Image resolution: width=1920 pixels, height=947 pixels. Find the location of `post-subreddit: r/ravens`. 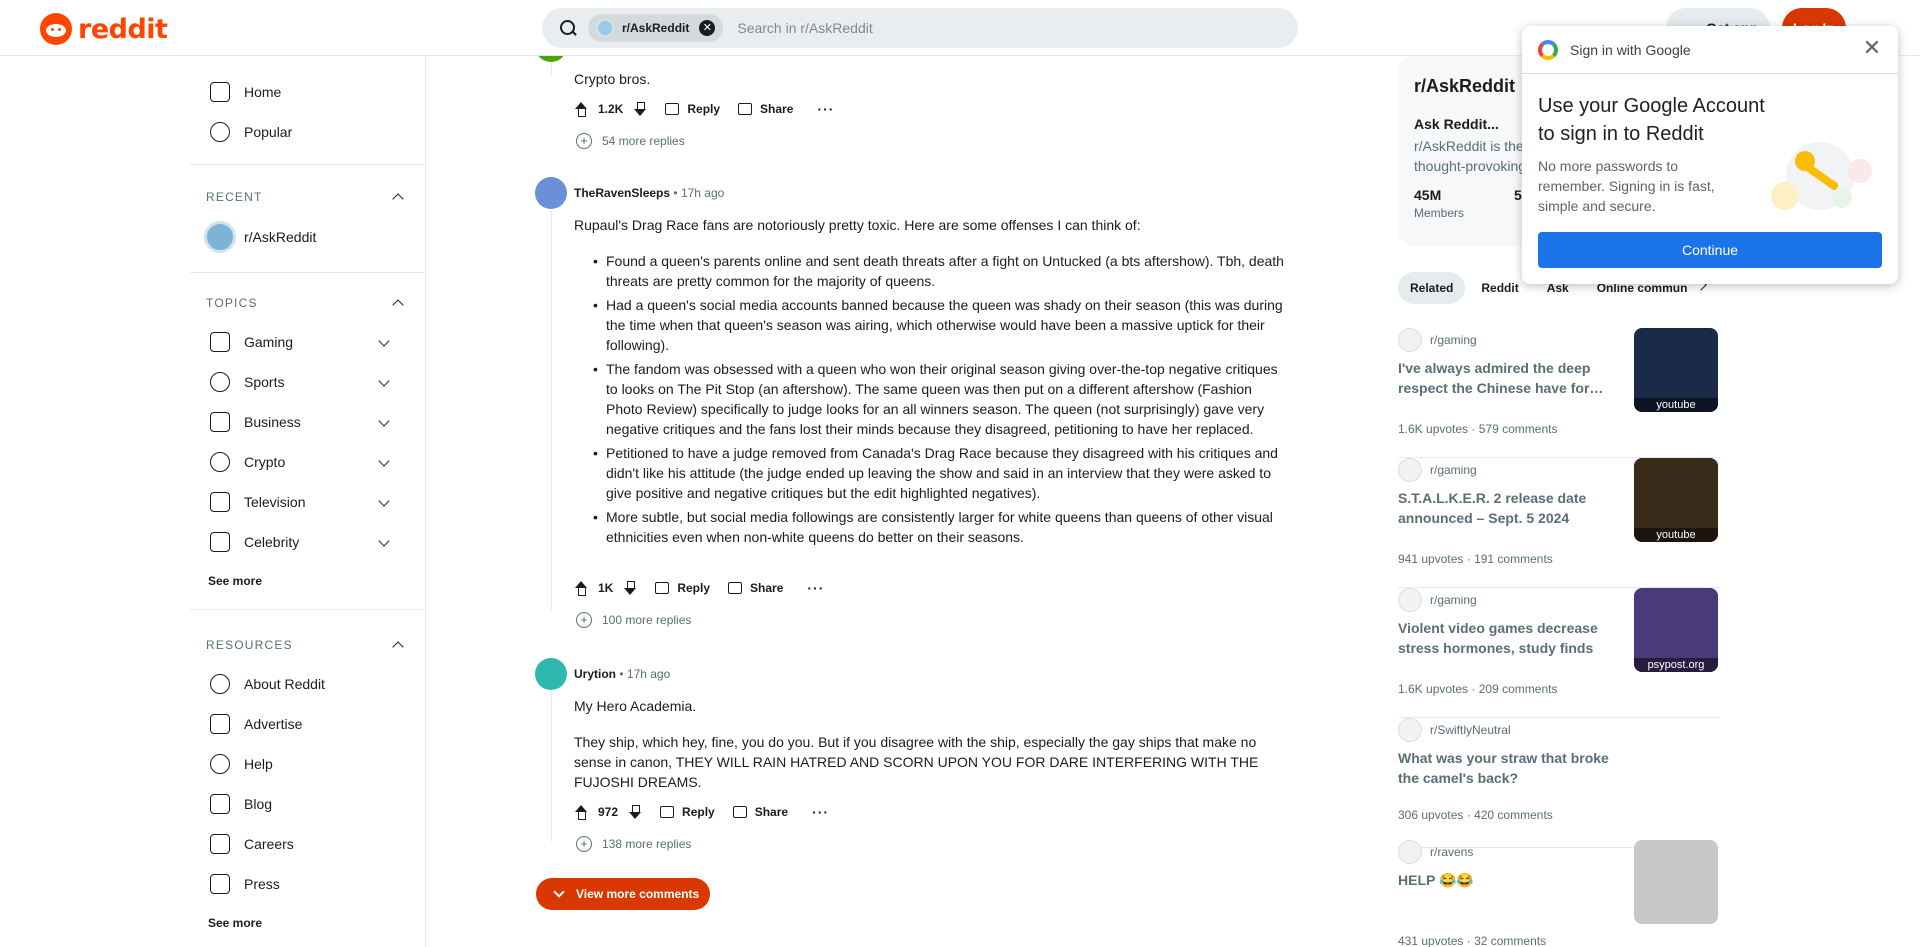

post-subreddit: r/ravens is located at coordinates (1435, 852).